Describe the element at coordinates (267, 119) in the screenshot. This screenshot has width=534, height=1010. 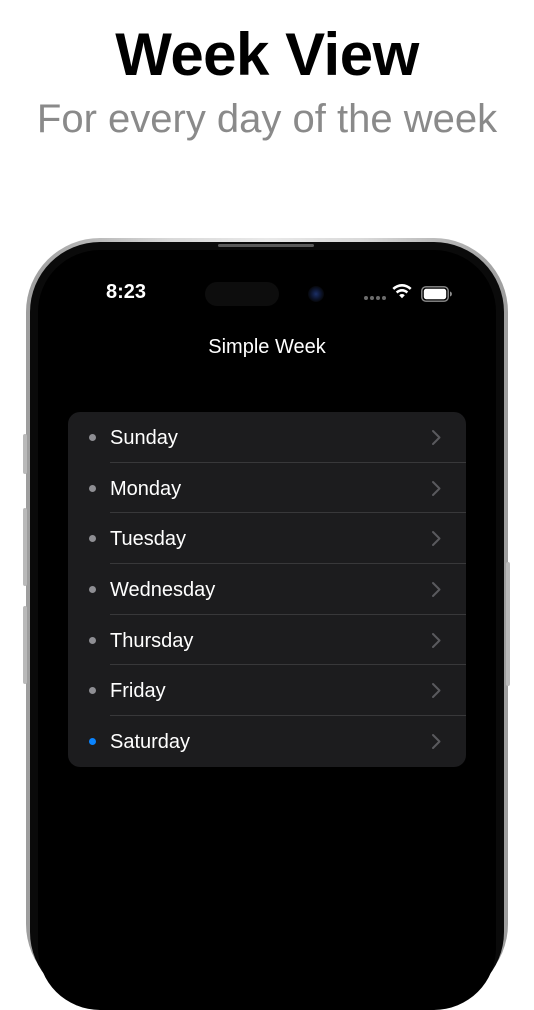
I see `promo-subtitle: For every day of the week` at that location.